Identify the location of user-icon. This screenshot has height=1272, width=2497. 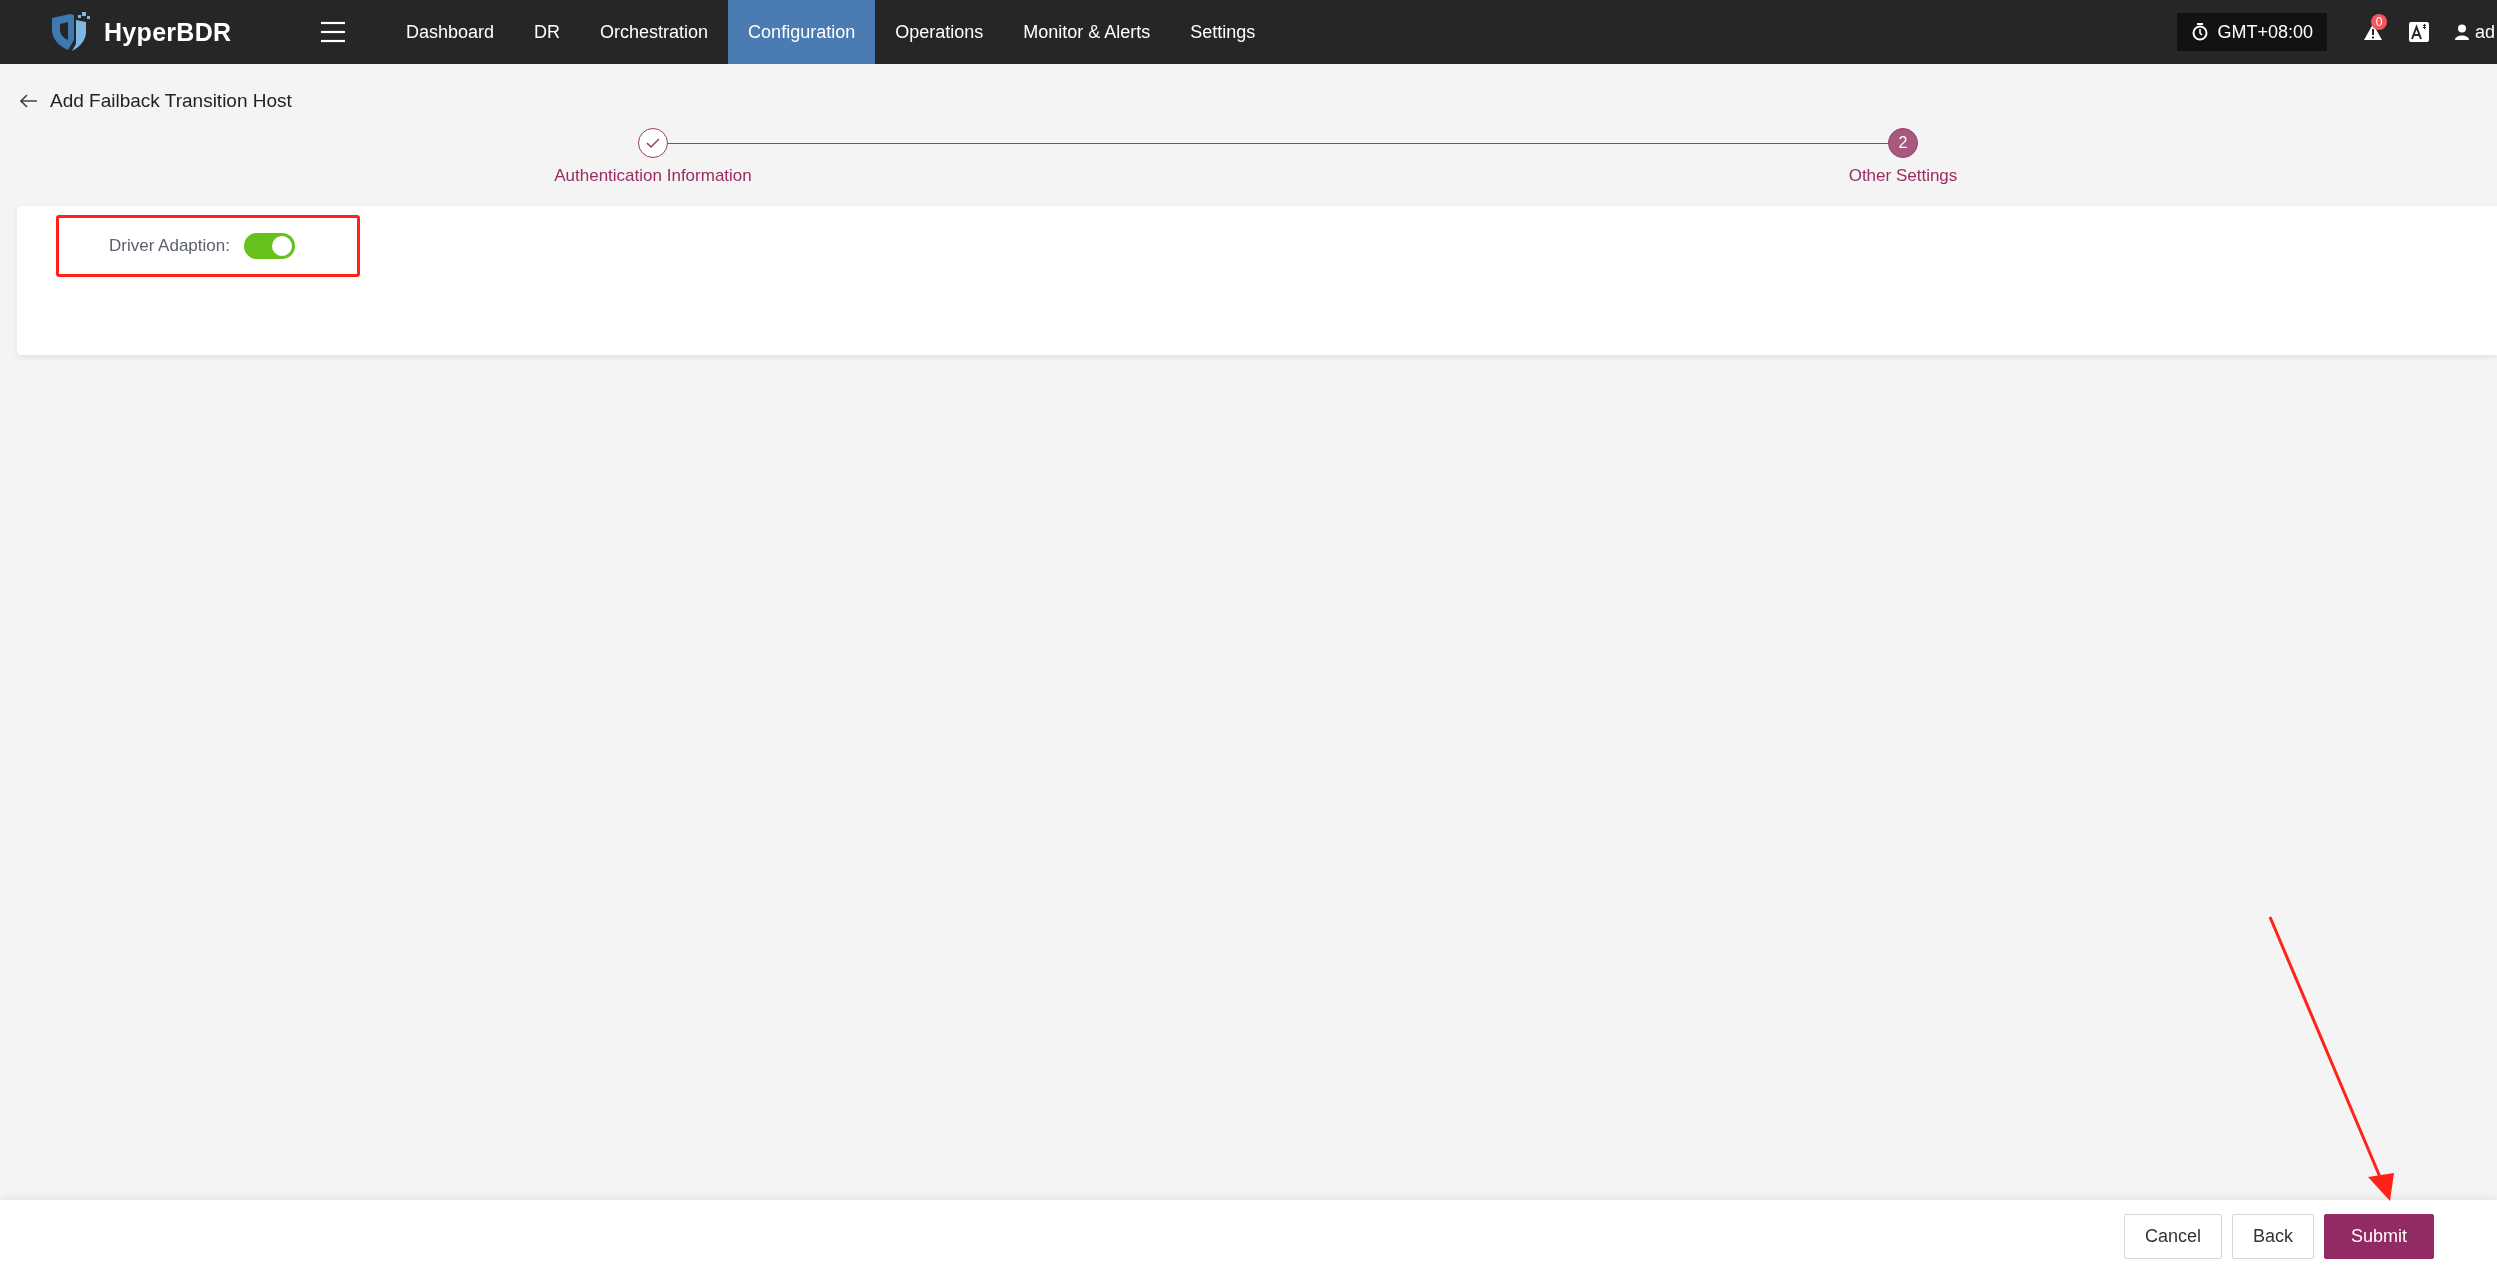
(2461, 32).